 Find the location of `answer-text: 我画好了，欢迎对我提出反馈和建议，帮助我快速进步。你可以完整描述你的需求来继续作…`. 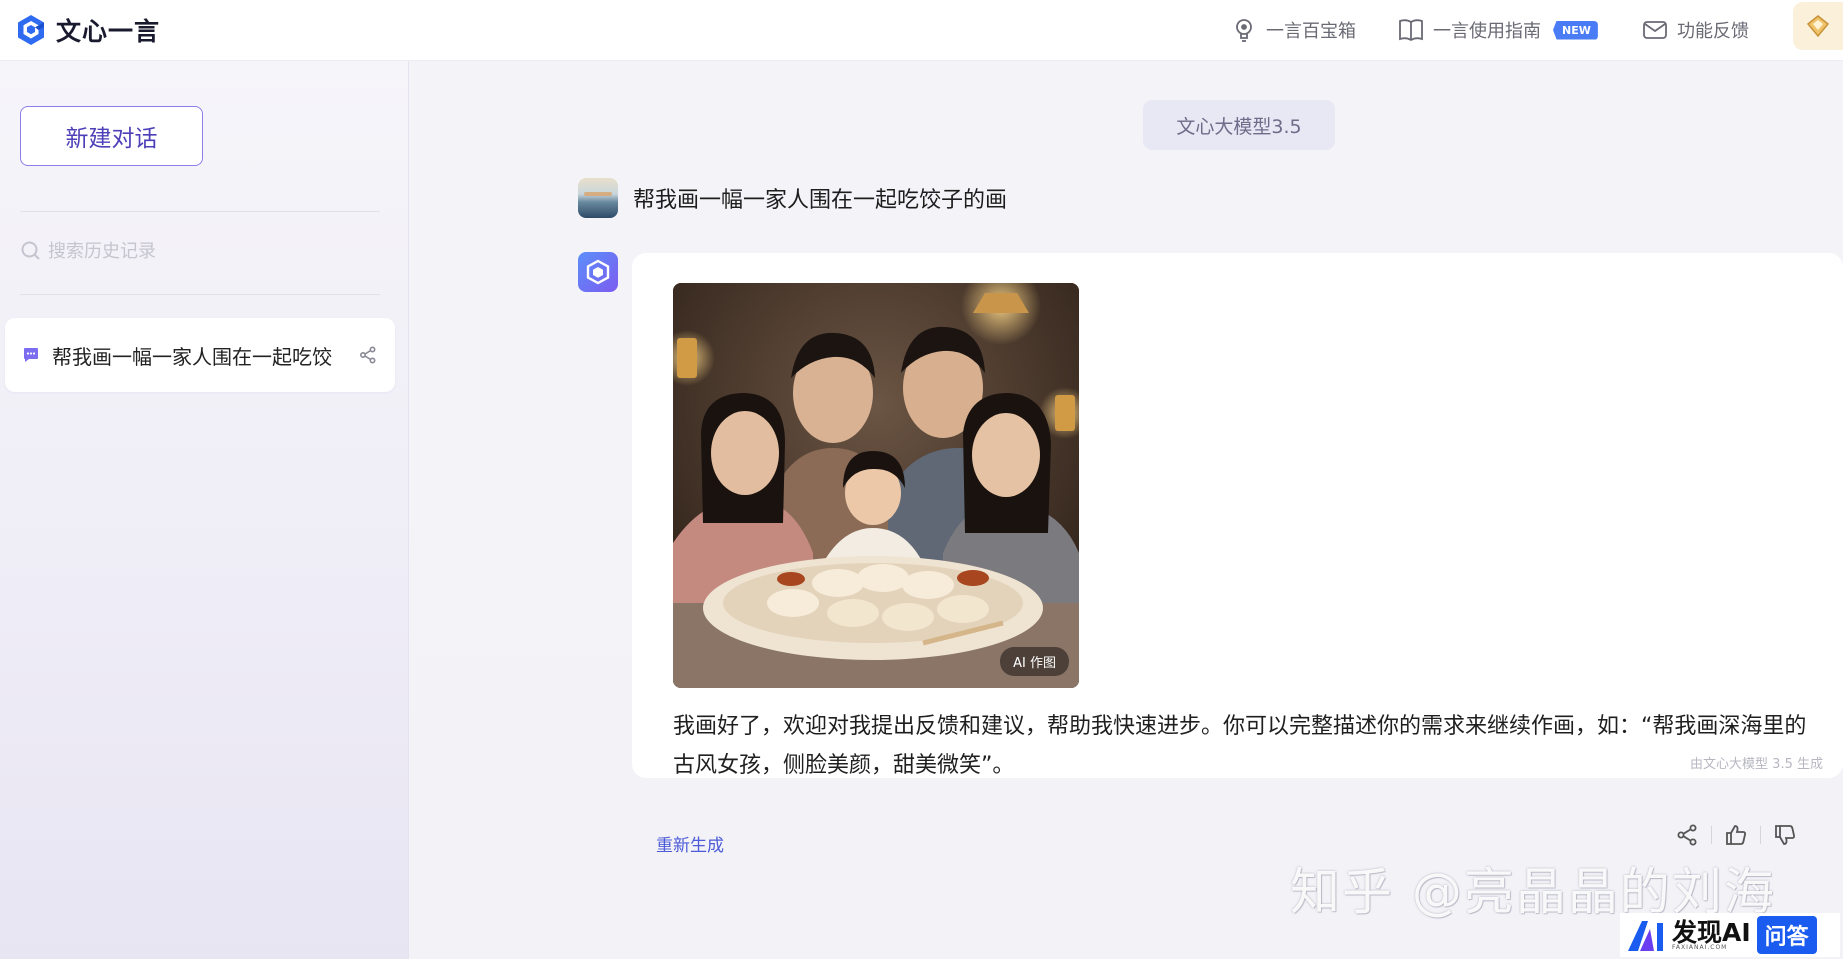

answer-text: 我画好了，欢迎对我提出反馈和建议，帮助我快速进步。你可以完整描述你的需求来继续作… is located at coordinates (1240, 746).